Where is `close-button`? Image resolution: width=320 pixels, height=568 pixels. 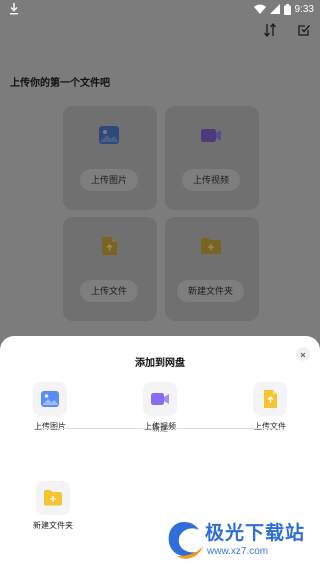
close-button is located at coordinates (303, 354).